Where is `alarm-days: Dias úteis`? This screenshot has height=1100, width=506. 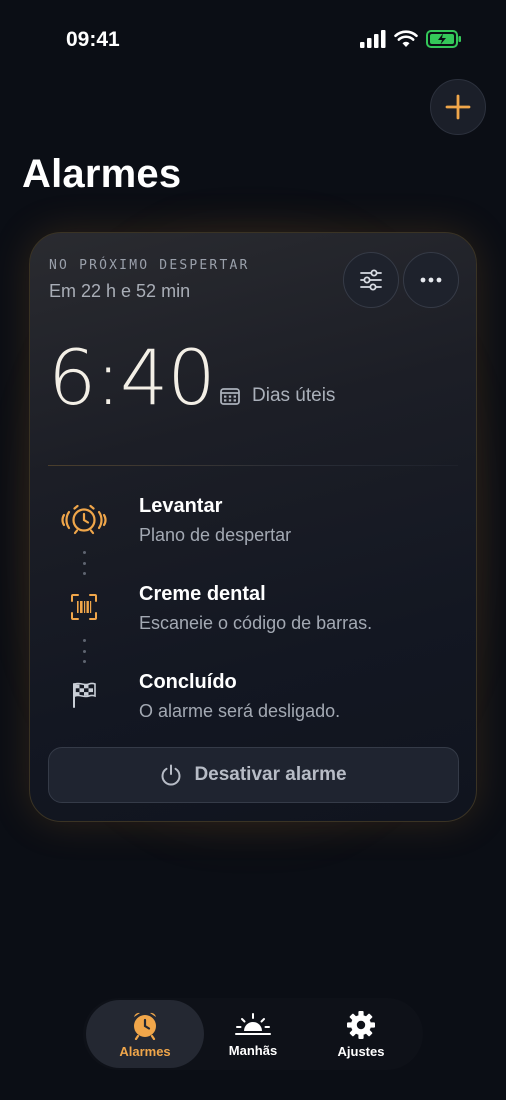 alarm-days: Dias úteis is located at coordinates (277, 396).